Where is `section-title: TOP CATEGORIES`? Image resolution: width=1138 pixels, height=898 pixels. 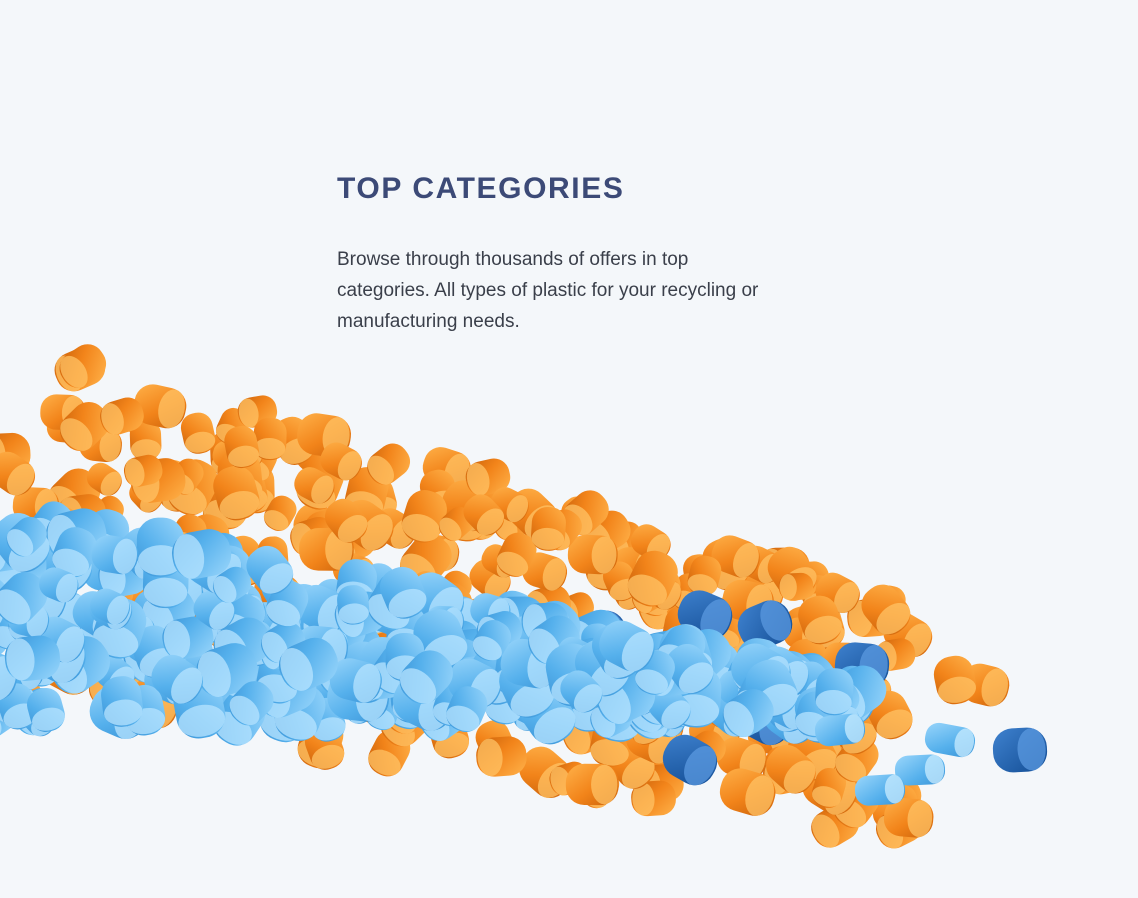 section-title: TOP CATEGORIES is located at coordinates (481, 188).